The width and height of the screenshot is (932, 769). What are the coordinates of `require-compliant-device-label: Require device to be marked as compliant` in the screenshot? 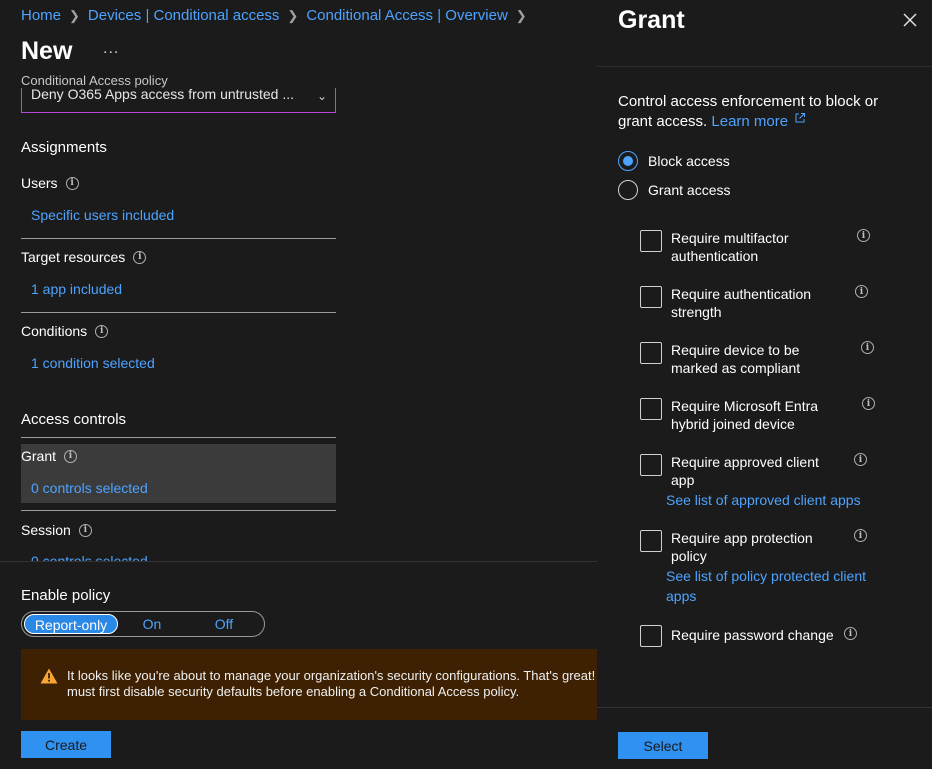 It's located at (735, 359).